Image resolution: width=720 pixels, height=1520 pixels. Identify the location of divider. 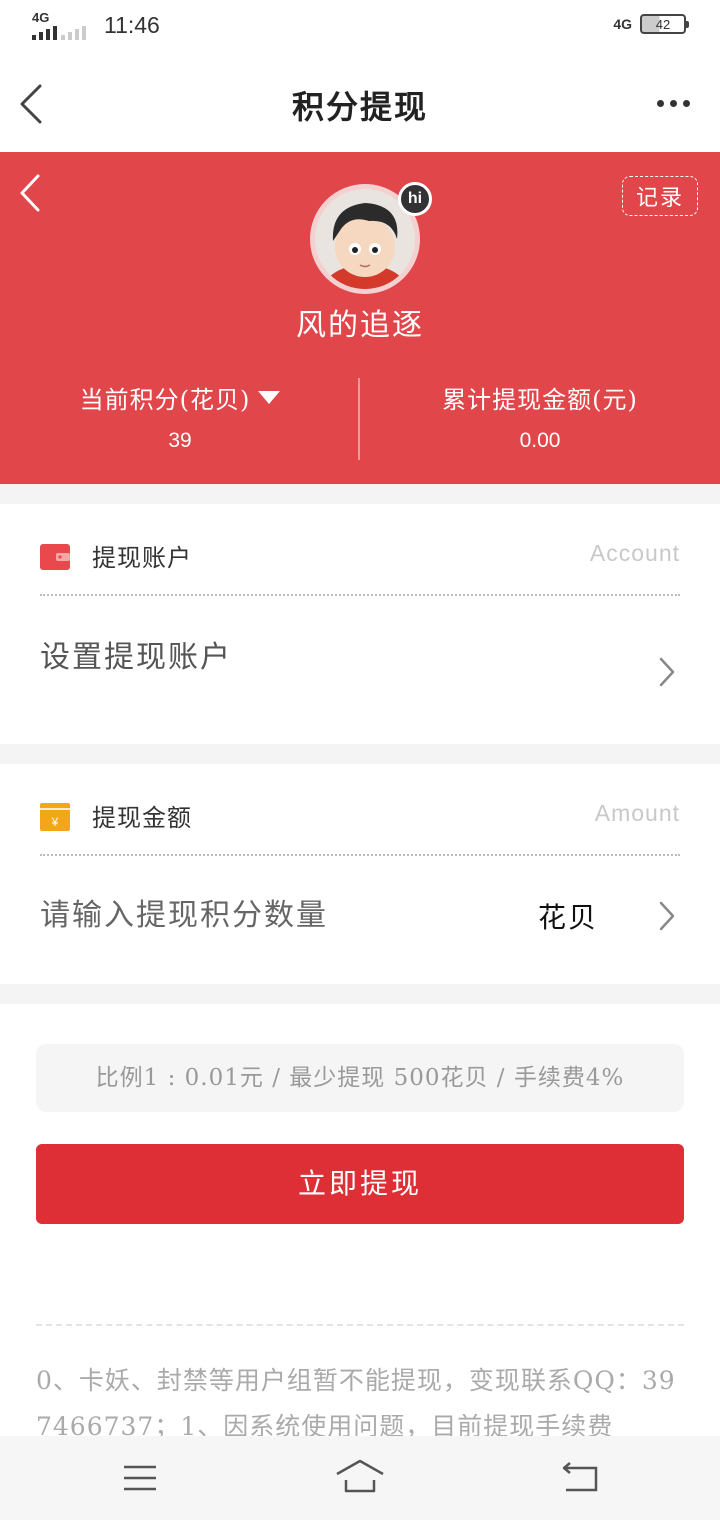
(360, 1325).